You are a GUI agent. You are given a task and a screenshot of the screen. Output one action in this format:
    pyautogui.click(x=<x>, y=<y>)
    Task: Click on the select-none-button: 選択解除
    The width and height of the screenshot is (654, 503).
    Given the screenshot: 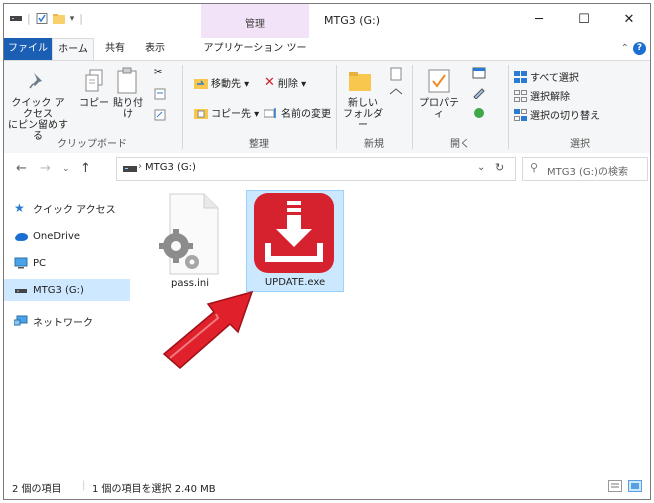 What is the action you would take?
    pyautogui.click(x=542, y=95)
    